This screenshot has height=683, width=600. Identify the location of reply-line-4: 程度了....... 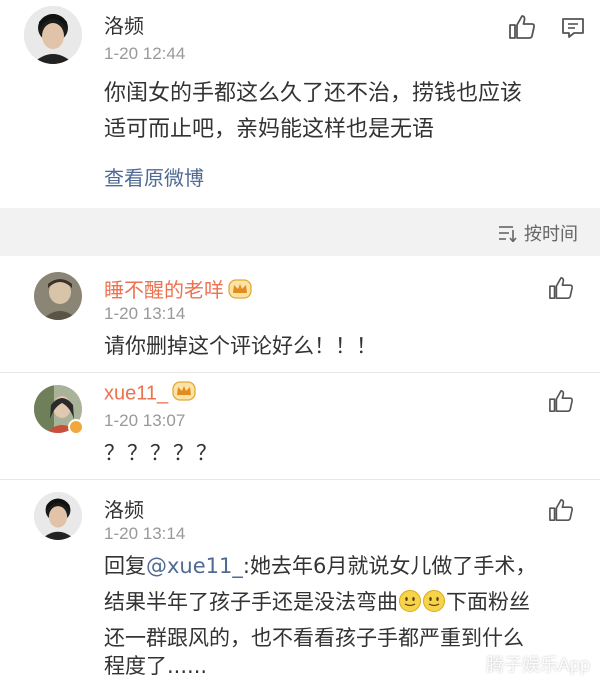
(156, 666).